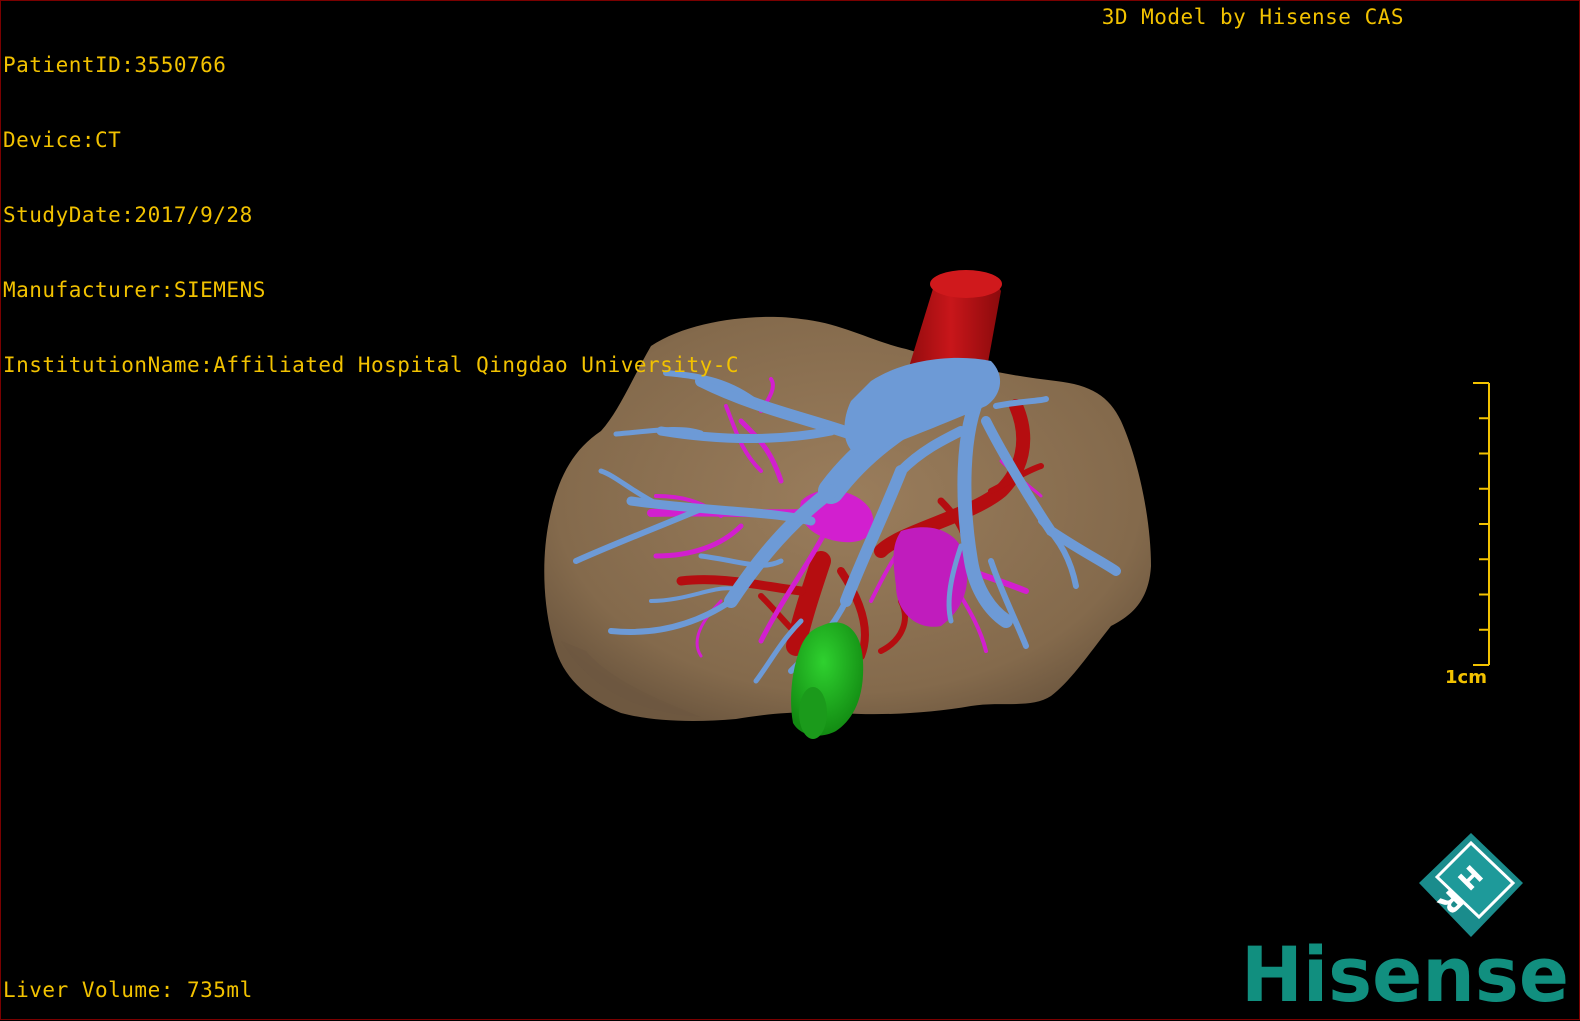 The width and height of the screenshot is (1580, 1021). What do you see at coordinates (1252, 17) in the screenshot?
I see `model-credit: 3D Model by Hisense CAS` at bounding box center [1252, 17].